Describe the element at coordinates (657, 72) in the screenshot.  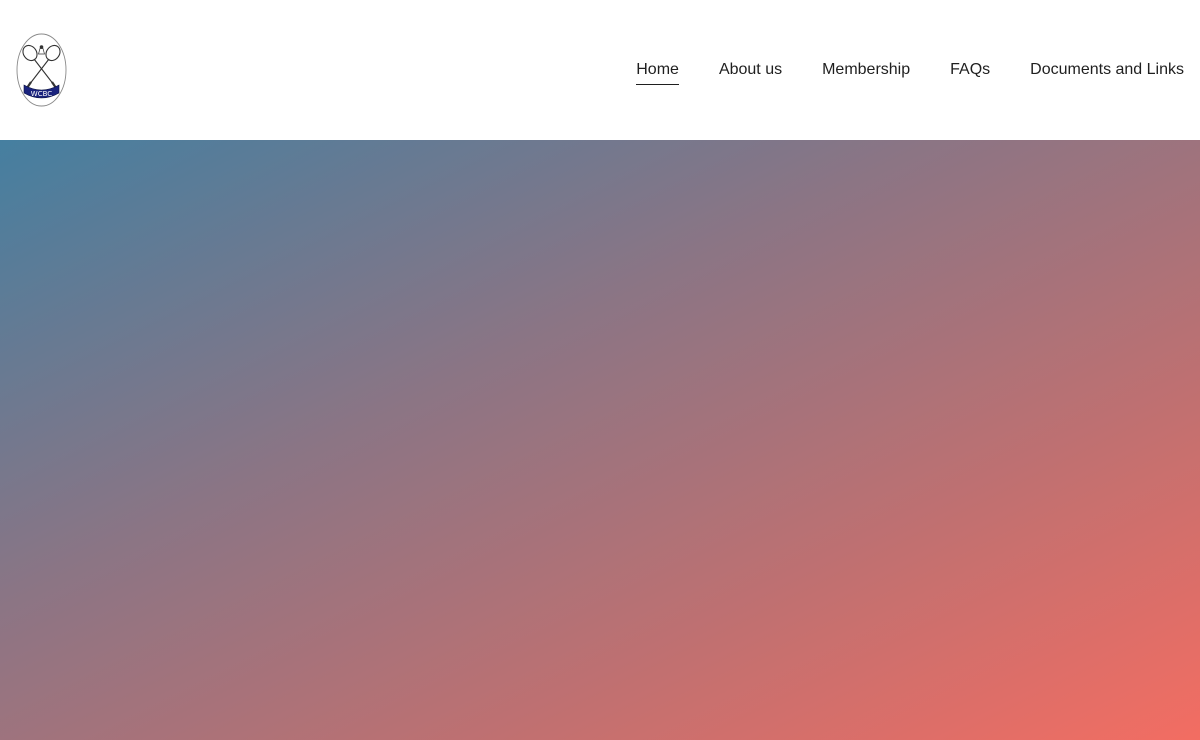
I see `nav-home: Home` at that location.